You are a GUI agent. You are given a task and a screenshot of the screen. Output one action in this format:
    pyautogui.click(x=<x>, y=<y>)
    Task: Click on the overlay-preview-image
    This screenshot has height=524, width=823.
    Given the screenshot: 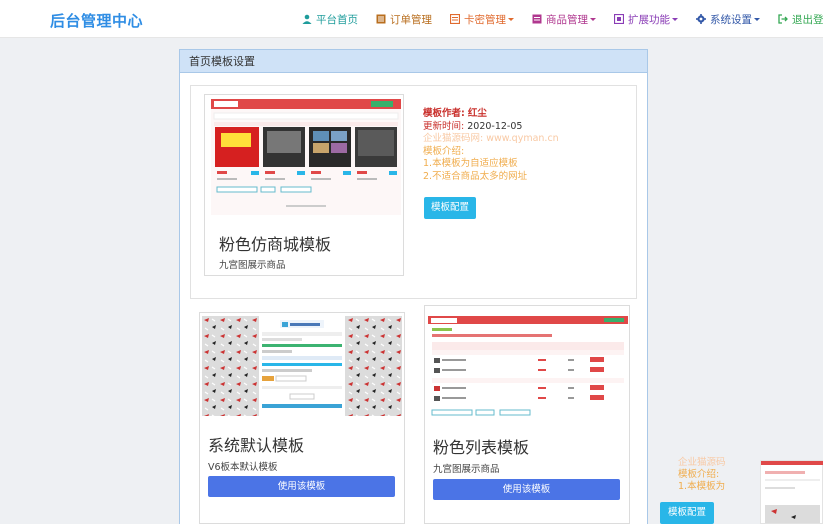 What is the action you would take?
    pyautogui.click(x=792, y=492)
    